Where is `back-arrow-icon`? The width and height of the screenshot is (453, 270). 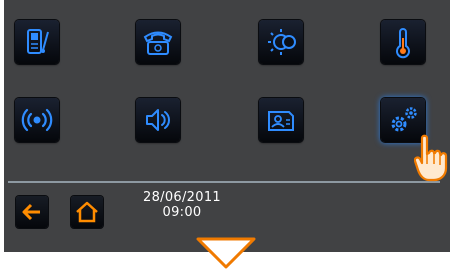 back-arrow-icon is located at coordinates (31, 212).